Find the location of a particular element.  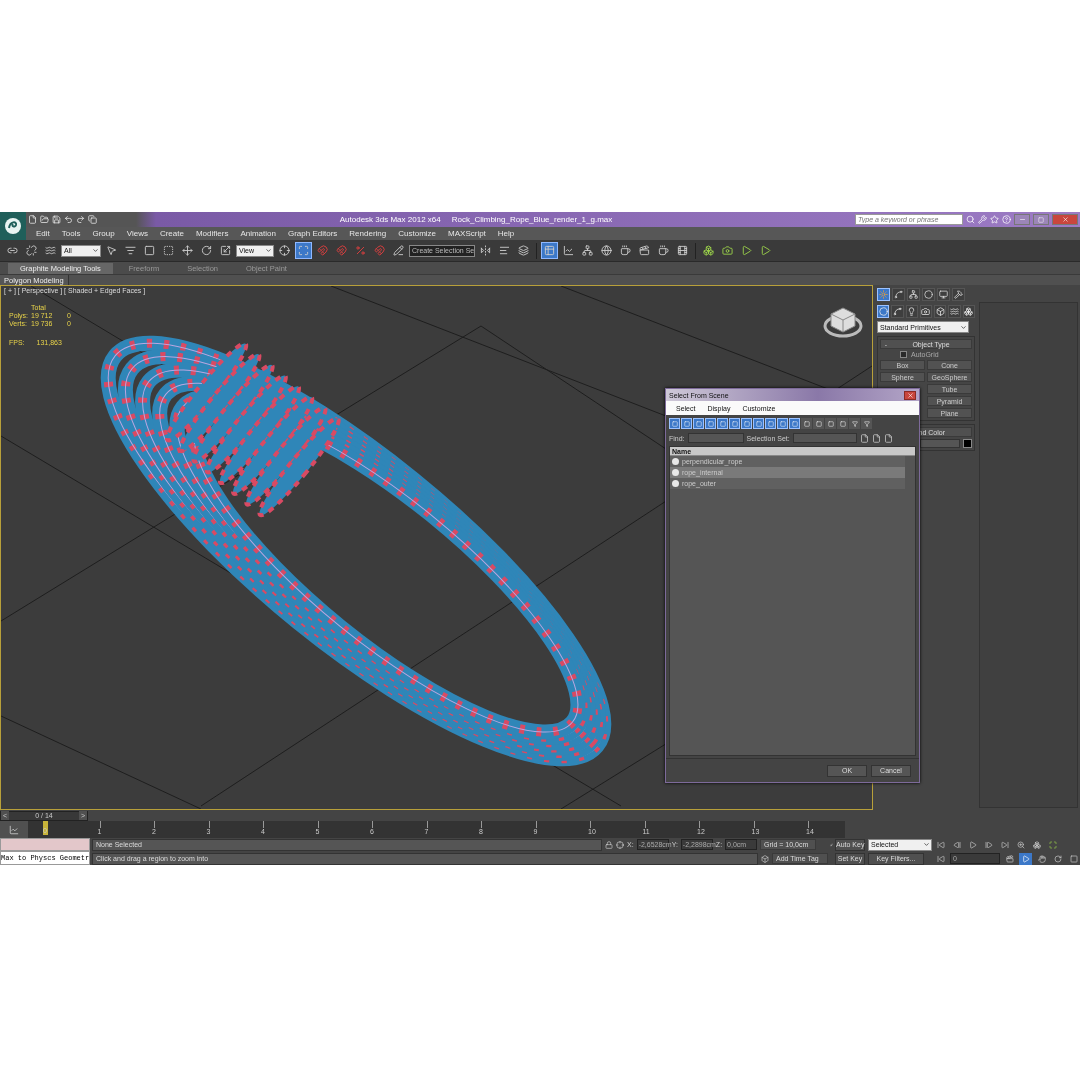

orbit-button is located at coordinates (1057, 858).